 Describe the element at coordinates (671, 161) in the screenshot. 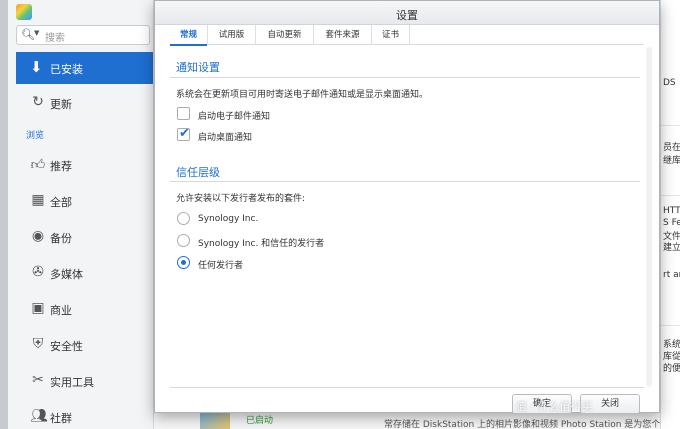

I see `background-text: 继库,` at that location.